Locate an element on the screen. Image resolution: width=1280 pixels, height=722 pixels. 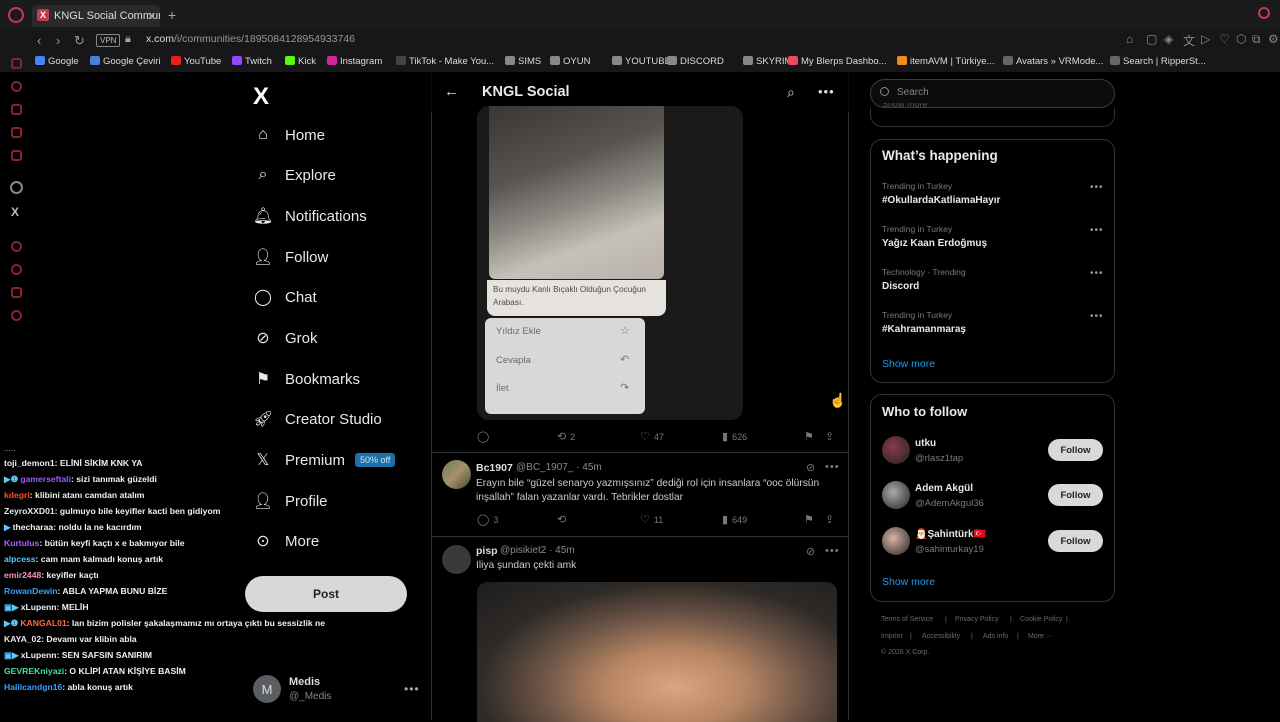
tweet-more-icon: ••• is located at coordinates (832, 551).